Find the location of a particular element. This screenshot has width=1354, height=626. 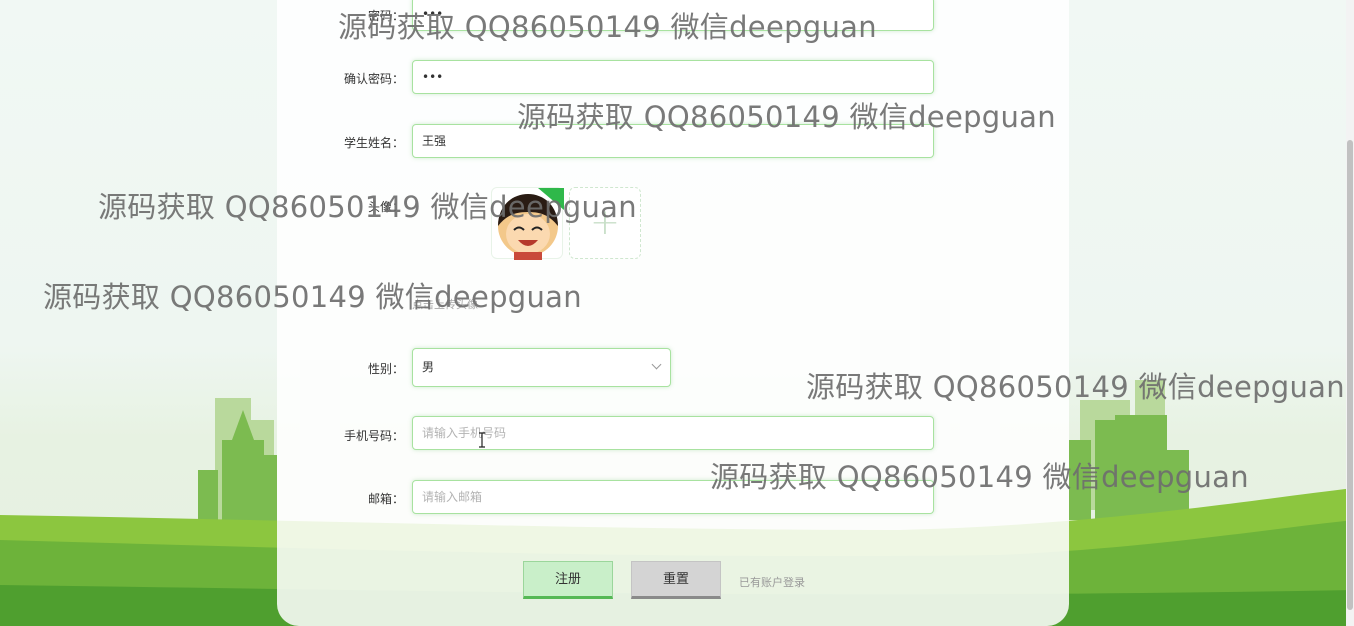

scrollbar-thumb is located at coordinates (1350, 375).